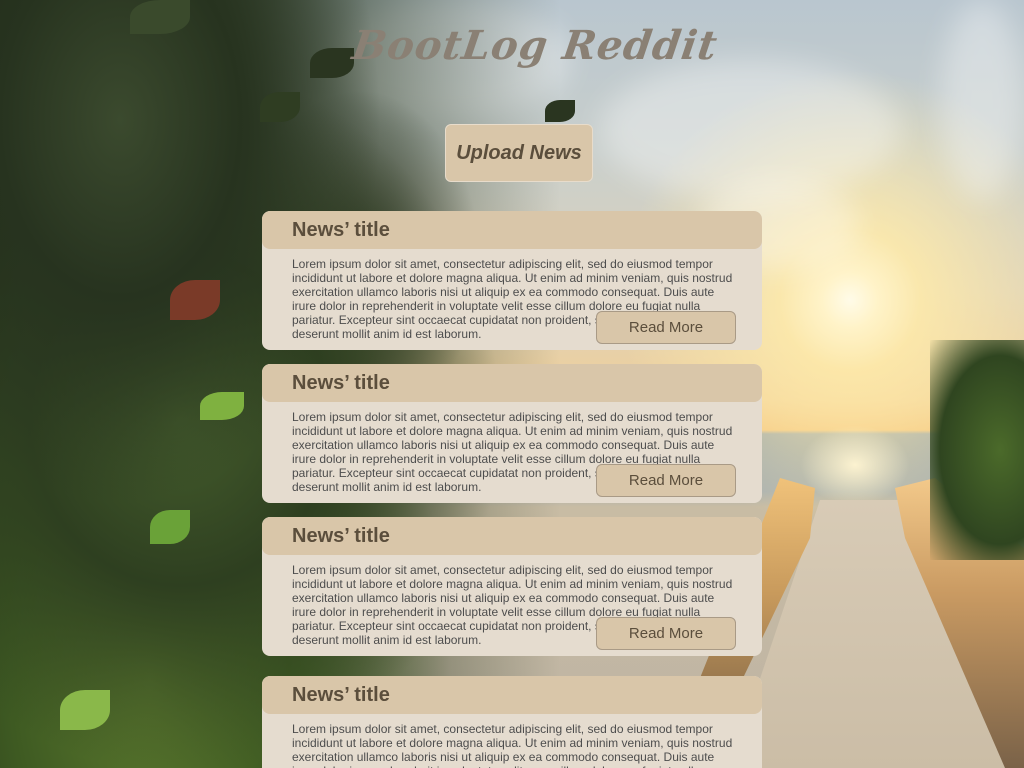 This screenshot has width=1024, height=768. I want to click on foliage-right, so click(977, 450).